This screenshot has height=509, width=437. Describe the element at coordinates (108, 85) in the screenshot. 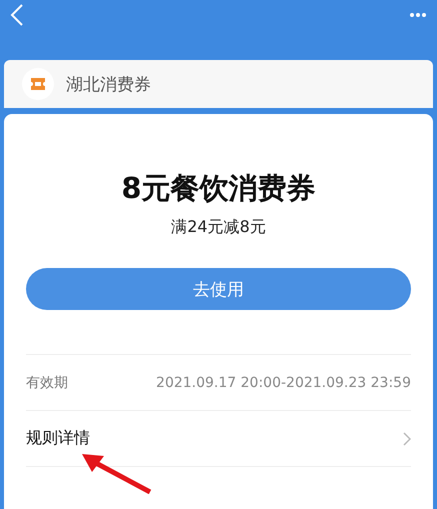

I see `header-title: 湖北消费券` at that location.